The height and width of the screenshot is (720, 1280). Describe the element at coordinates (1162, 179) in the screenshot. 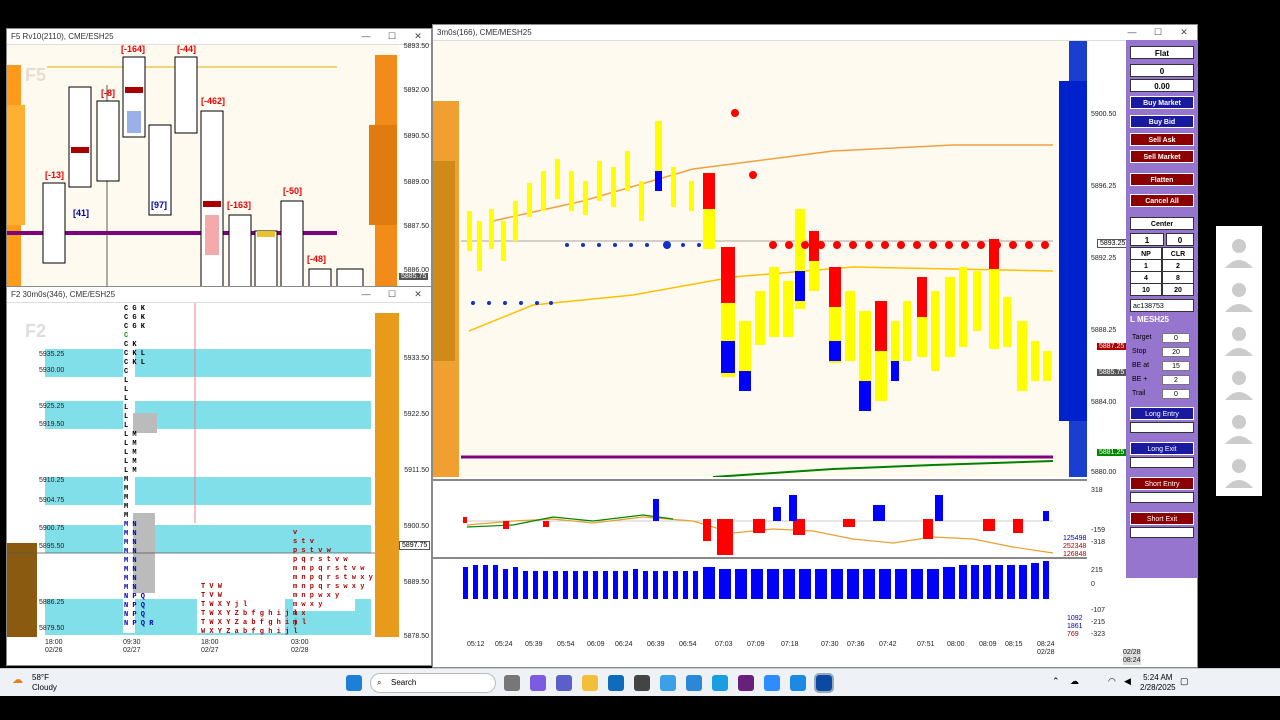

I see `flatten-button: Flatten` at that location.